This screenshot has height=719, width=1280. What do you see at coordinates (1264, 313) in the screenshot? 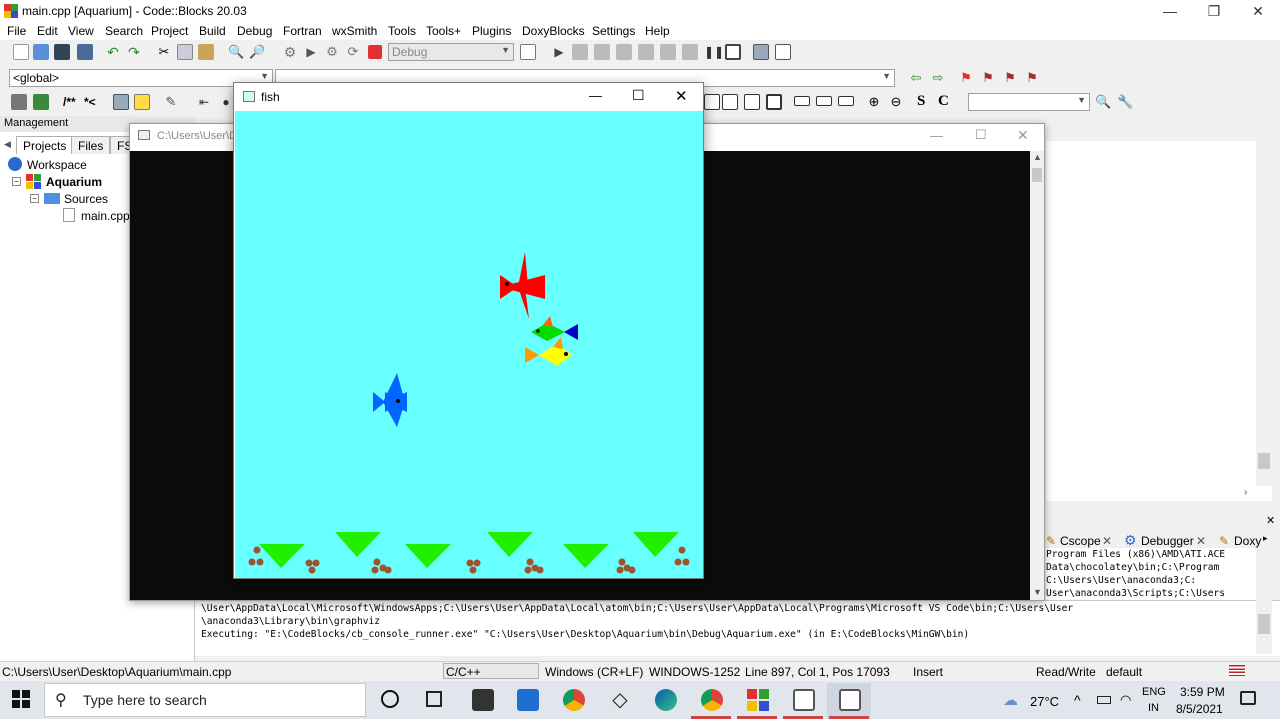
I see `editor-scrollbar` at bounding box center [1264, 313].